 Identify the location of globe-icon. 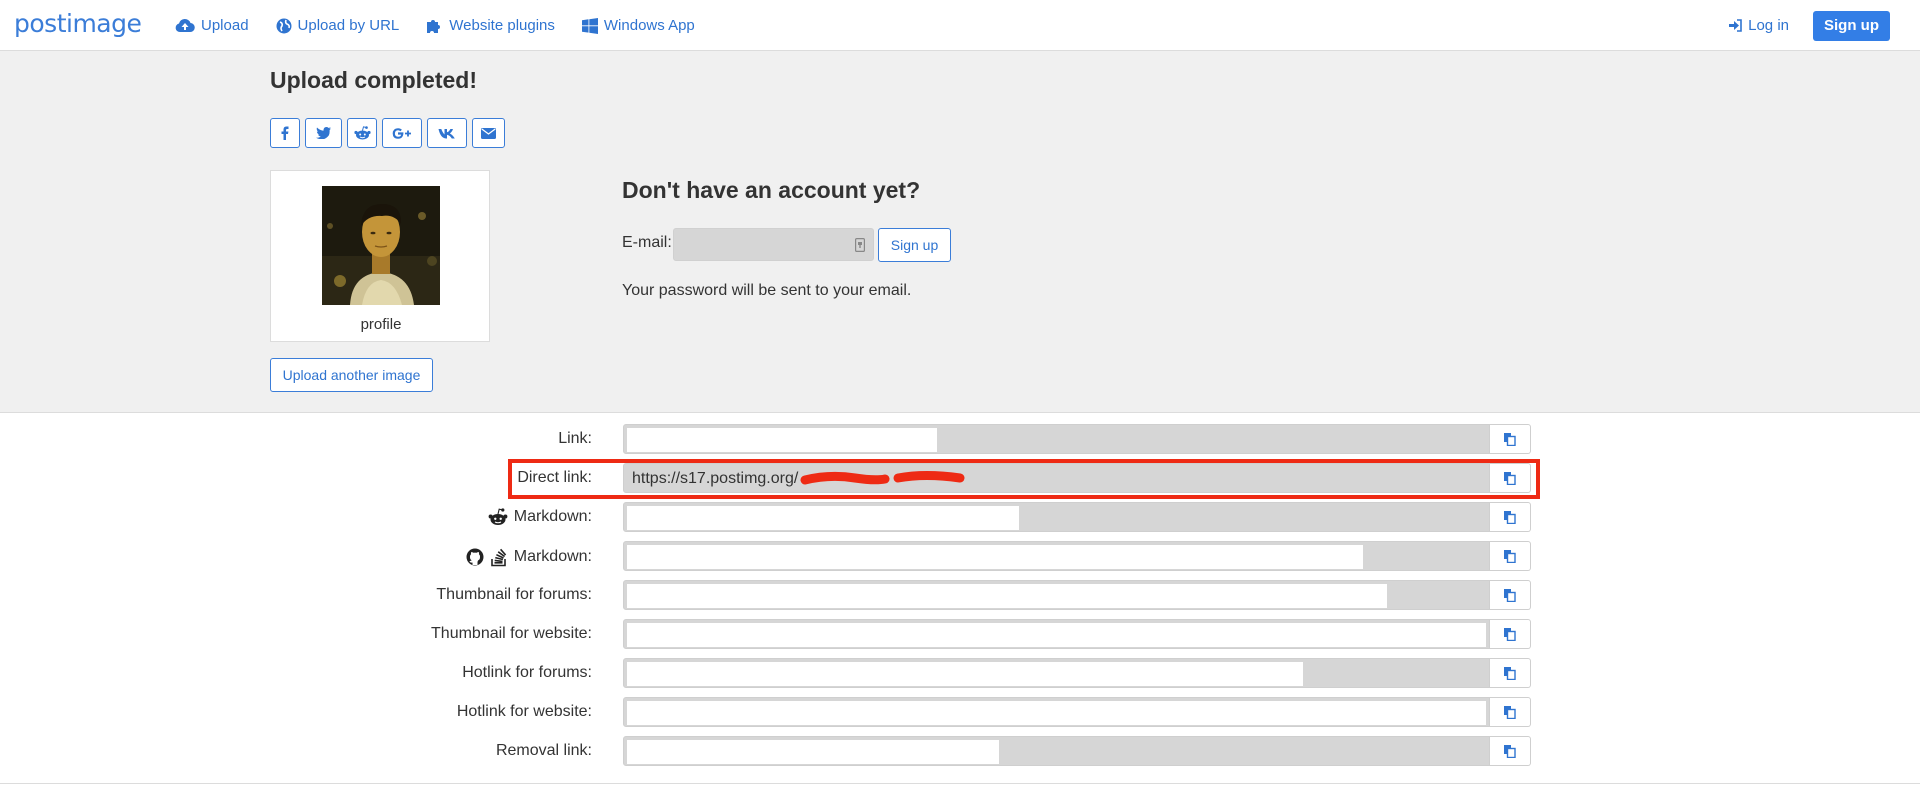
(284, 25).